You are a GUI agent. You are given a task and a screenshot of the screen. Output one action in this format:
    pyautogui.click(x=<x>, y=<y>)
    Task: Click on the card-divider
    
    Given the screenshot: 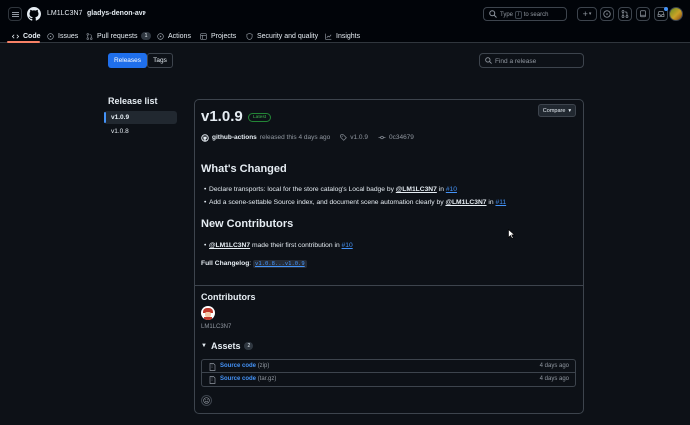 What is the action you would take?
    pyautogui.click(x=389, y=285)
    